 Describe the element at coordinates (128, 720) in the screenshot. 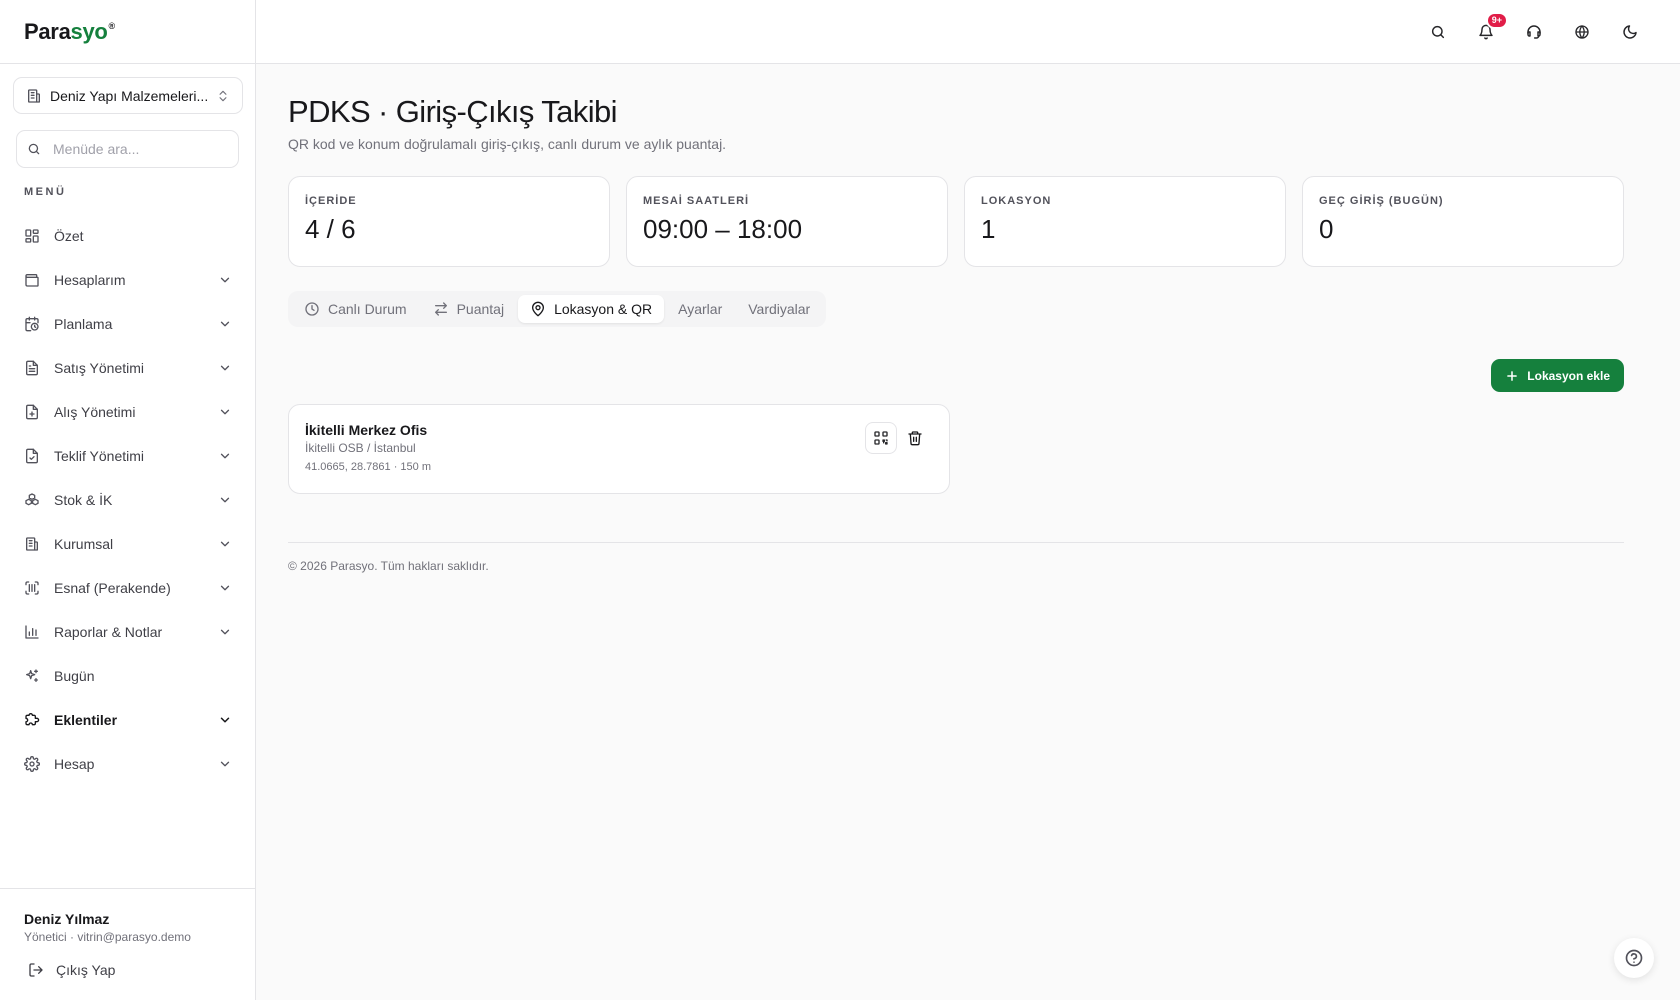

I see `sidebar-item-eklentiler: Eklentiler` at that location.